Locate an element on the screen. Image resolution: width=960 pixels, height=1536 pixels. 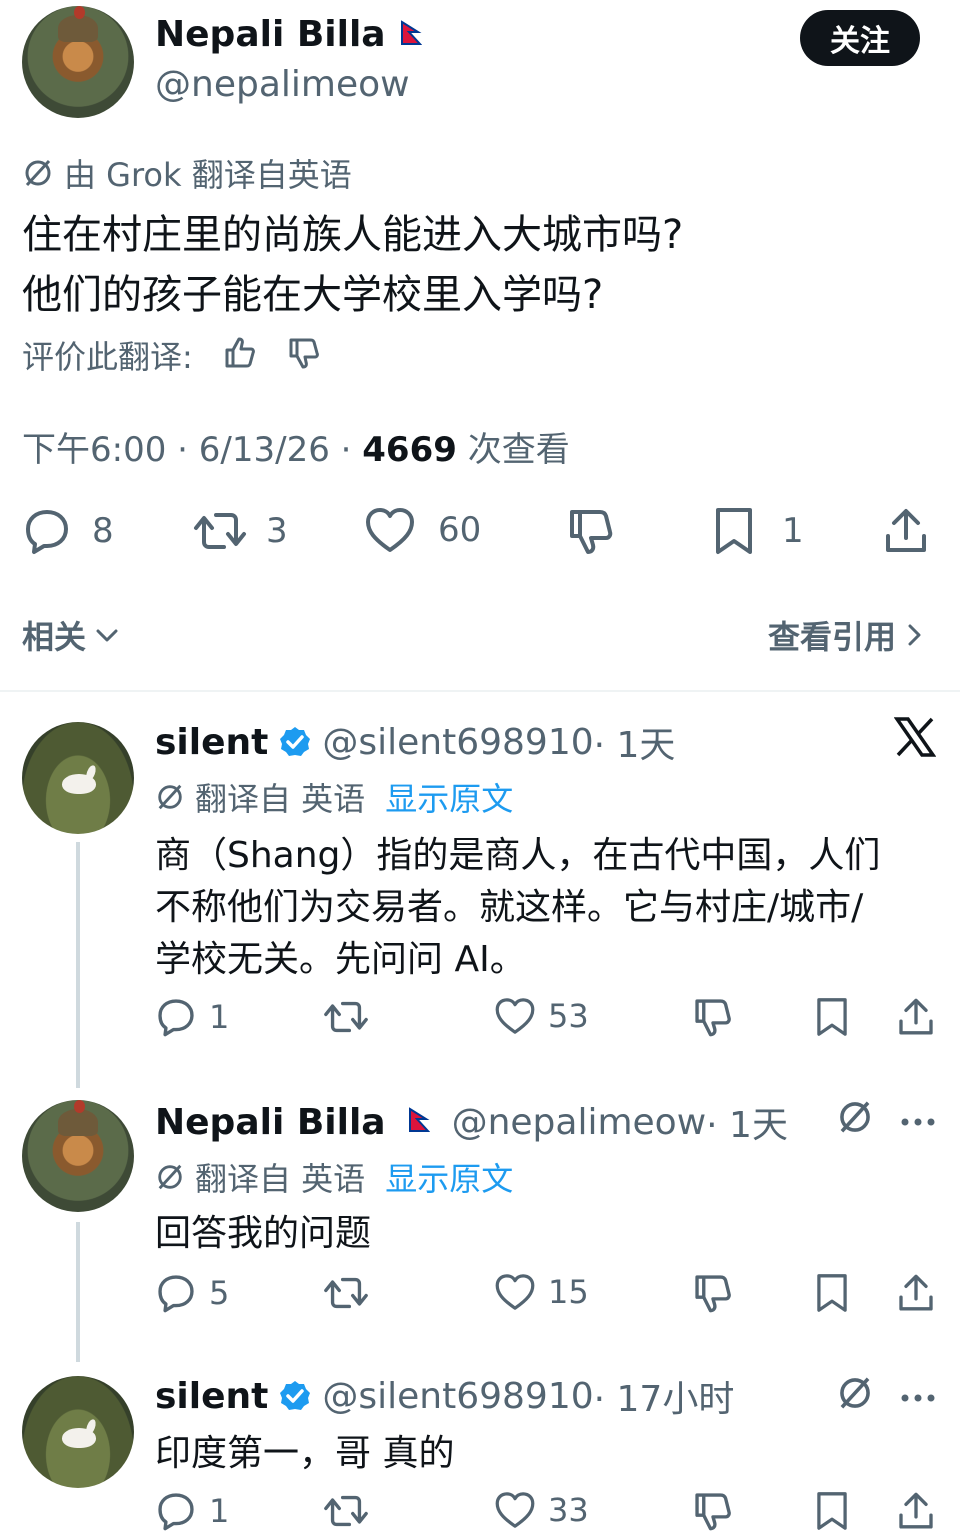
reply-count: 8 is located at coordinates (103, 531).